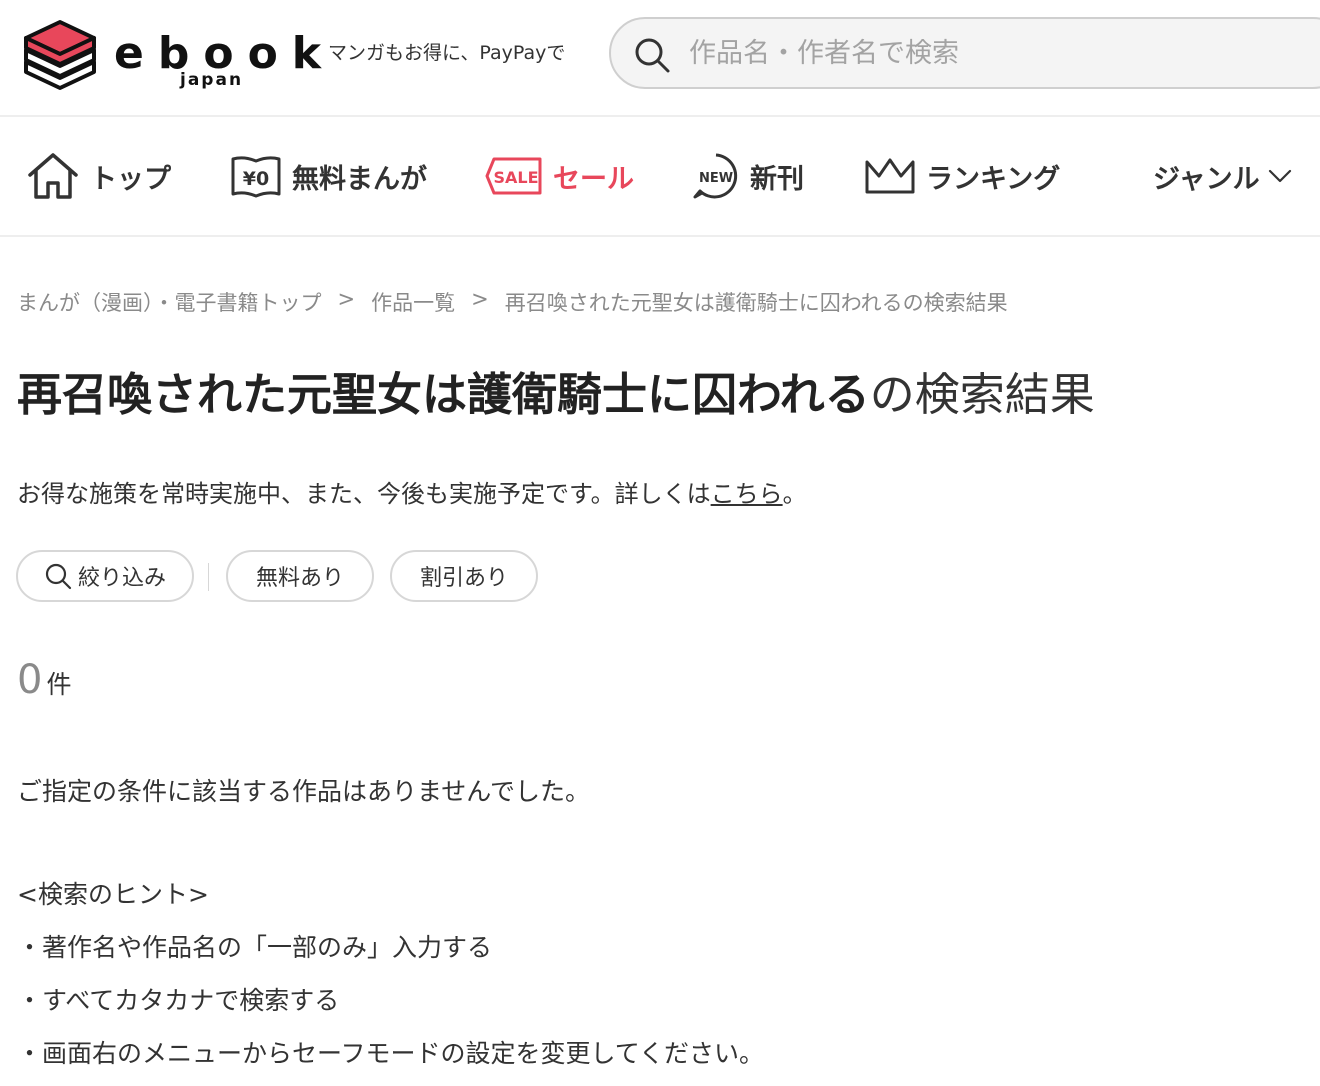 This screenshot has width=1320, height=1086. Describe the element at coordinates (113, 894) in the screenshot. I see `hints-heading: <検索のヒント>` at that location.